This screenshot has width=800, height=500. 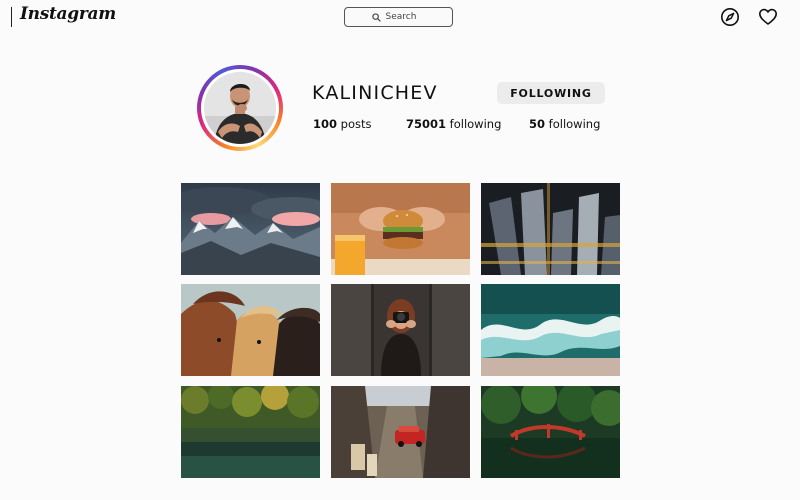 What do you see at coordinates (400, 432) in the screenshot?
I see `post-thumbnail-city-street` at bounding box center [400, 432].